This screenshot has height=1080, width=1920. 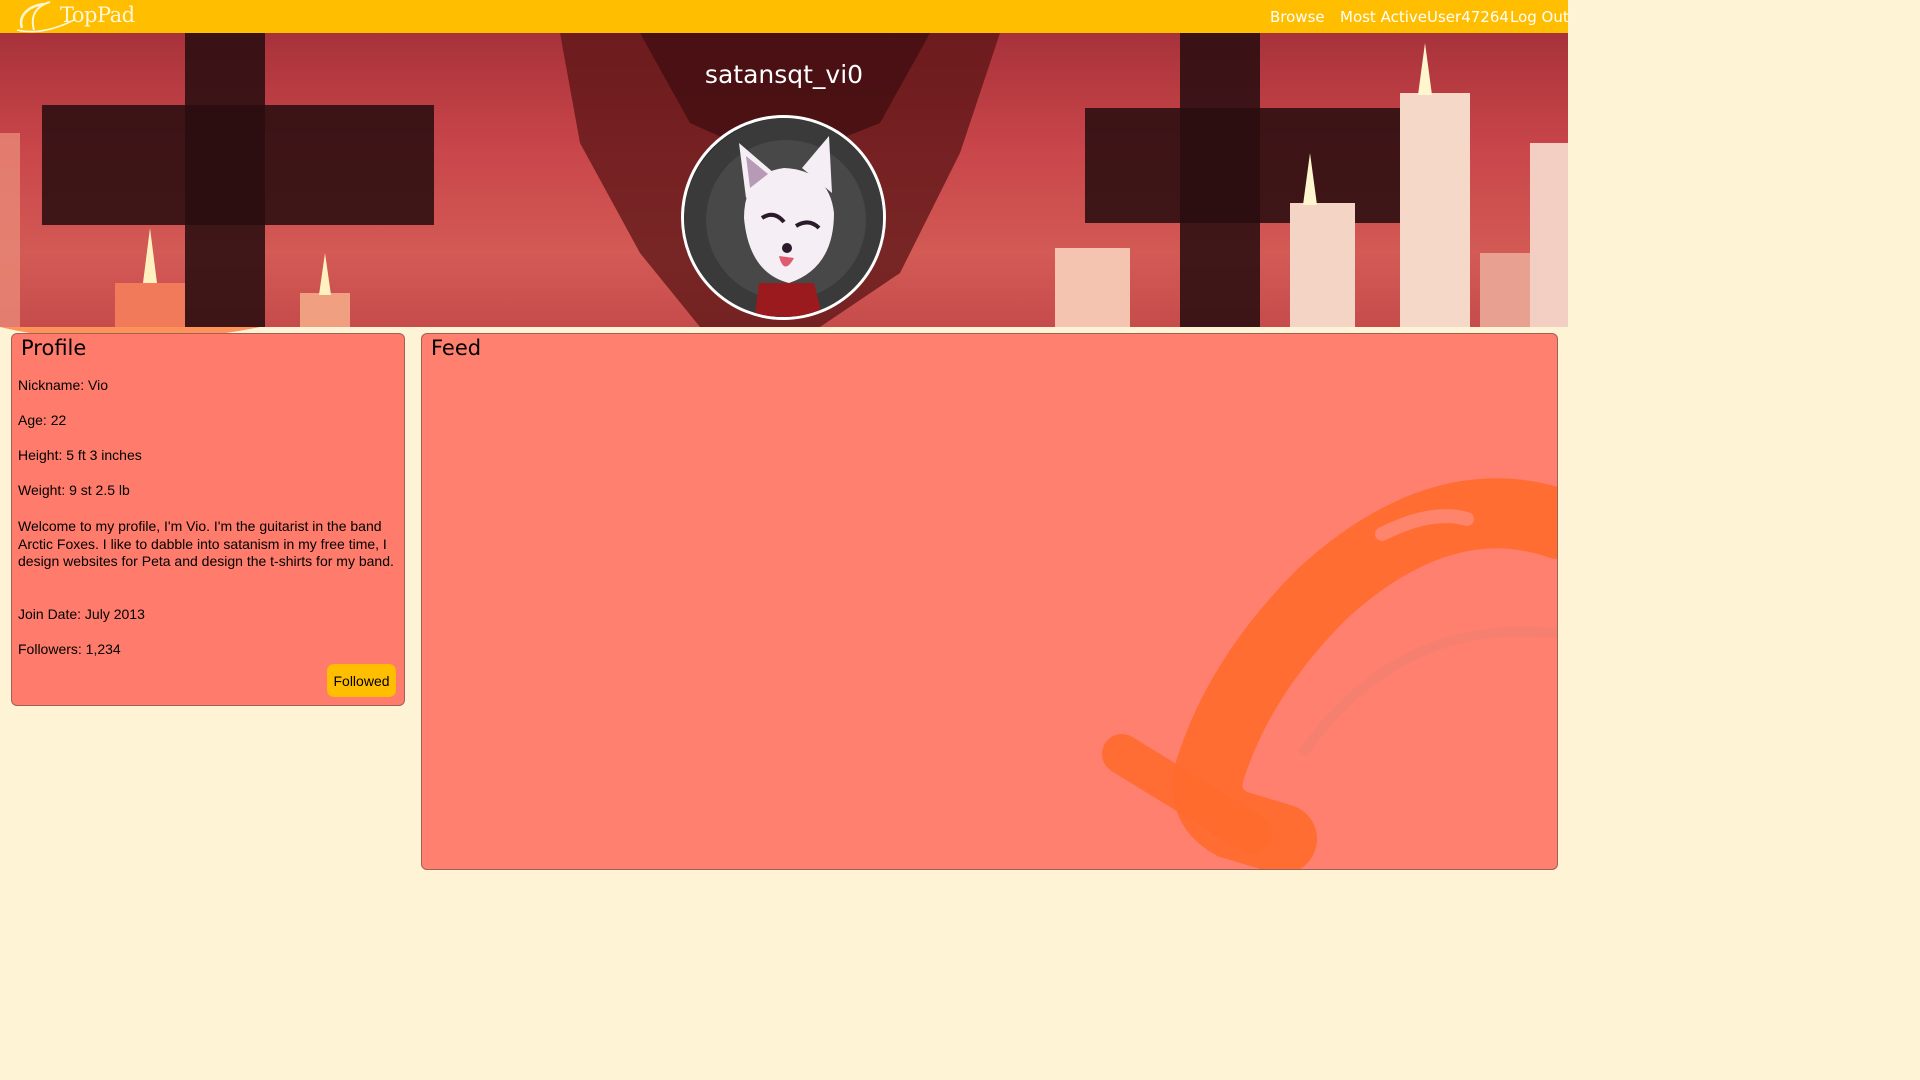 What do you see at coordinates (97, 15) in the screenshot?
I see `logo-text: TopPad` at bounding box center [97, 15].